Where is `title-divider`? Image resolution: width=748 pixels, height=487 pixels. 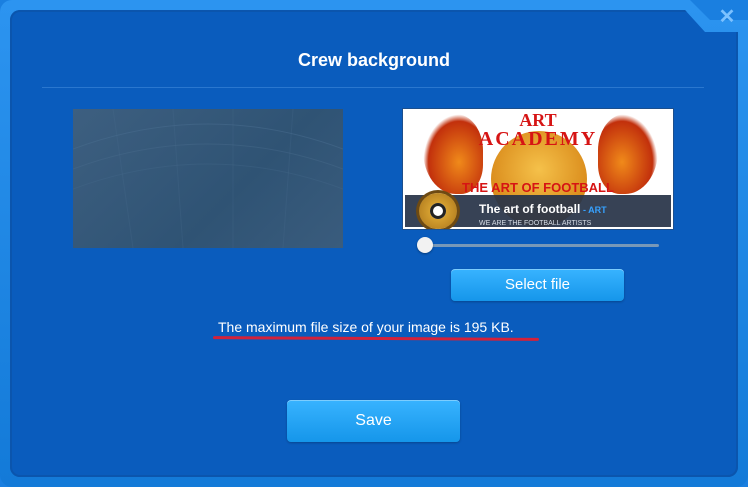
title-divider is located at coordinates (373, 87).